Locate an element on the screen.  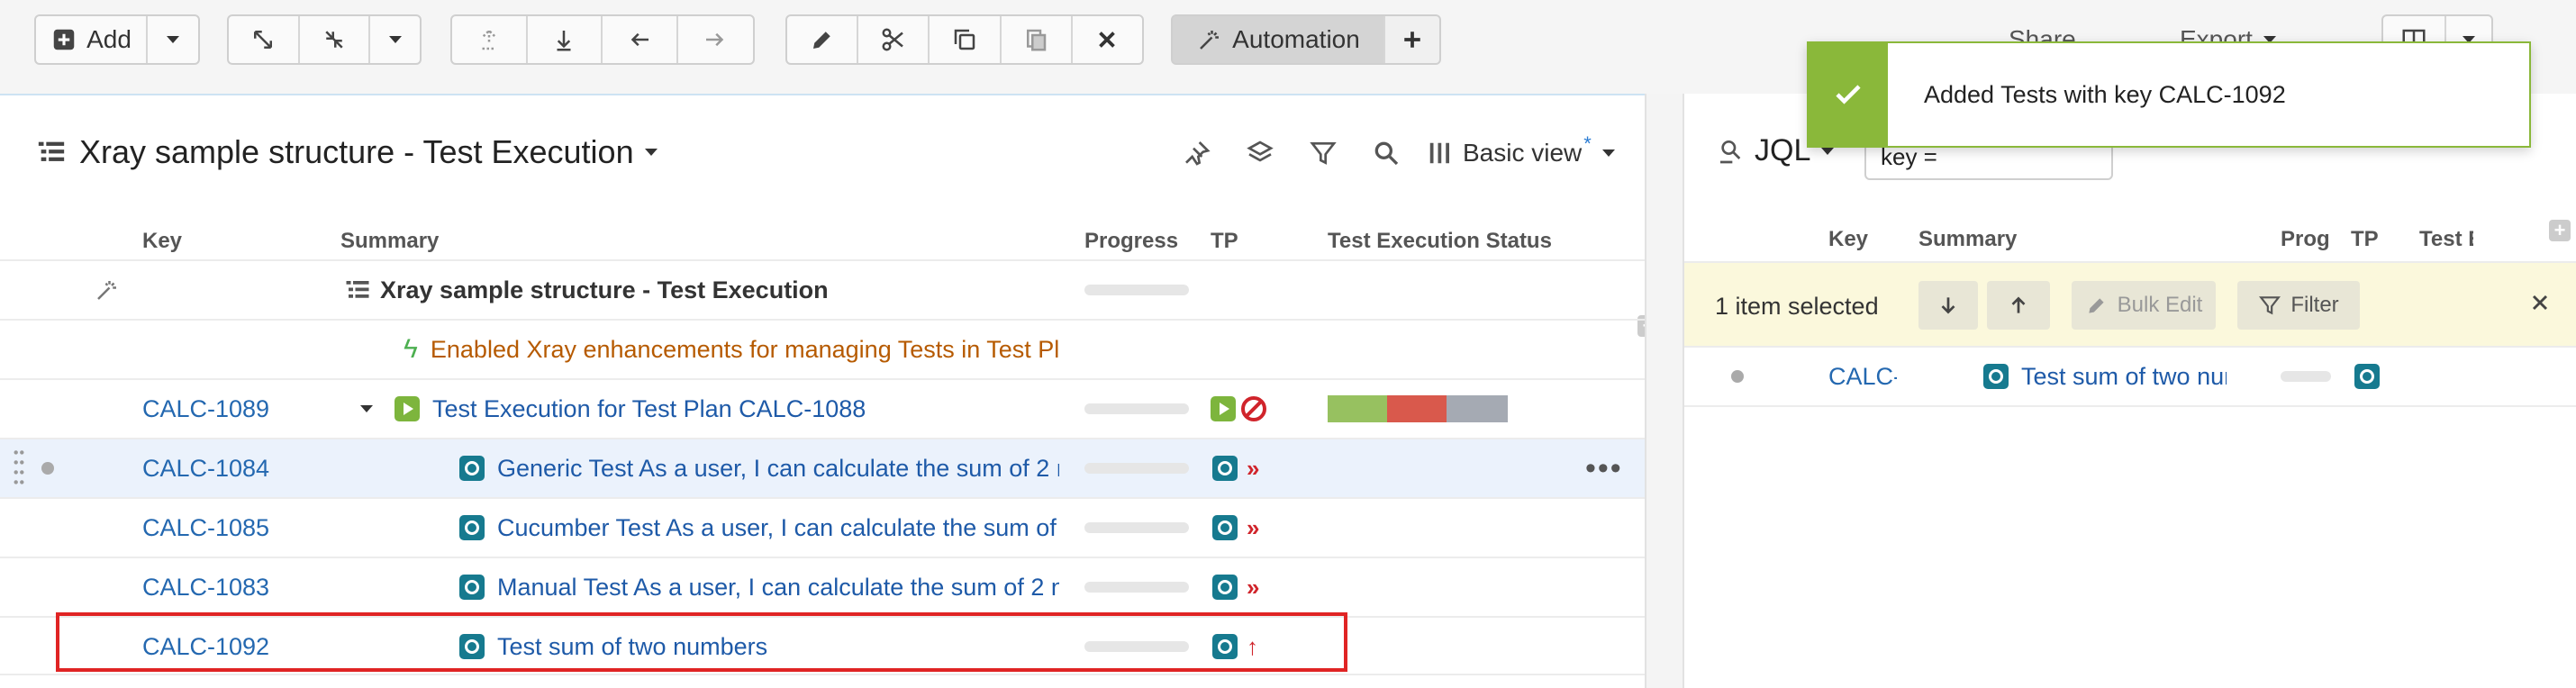
automation-button: Automation is located at coordinates (1279, 39).